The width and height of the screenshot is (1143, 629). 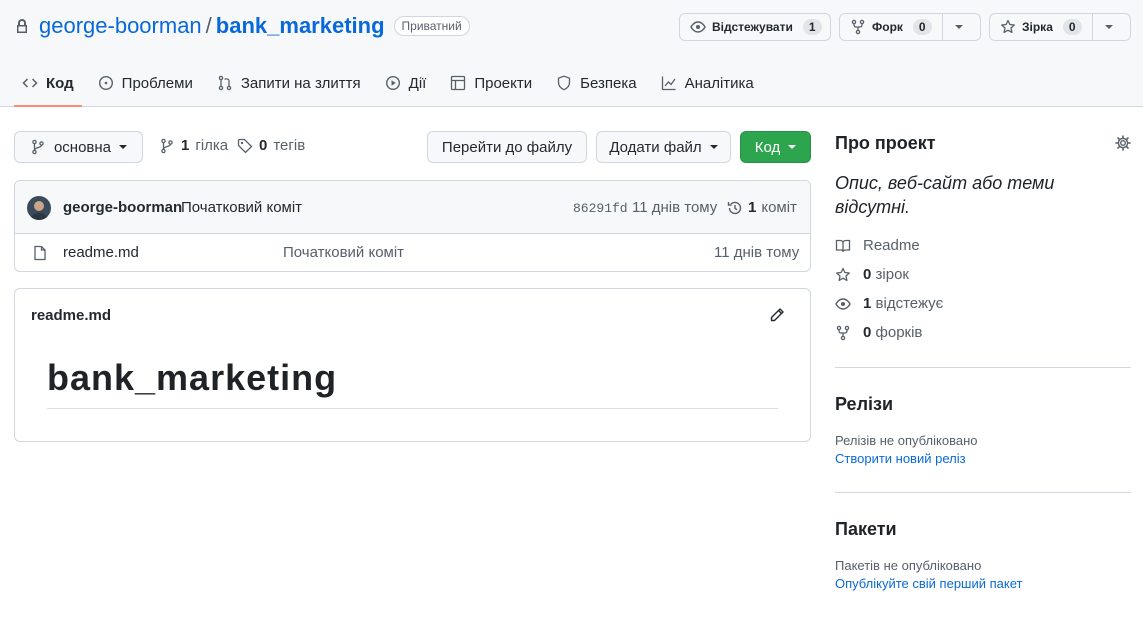 I want to click on watch-button: Відстежувати 1, so click(x=755, y=27).